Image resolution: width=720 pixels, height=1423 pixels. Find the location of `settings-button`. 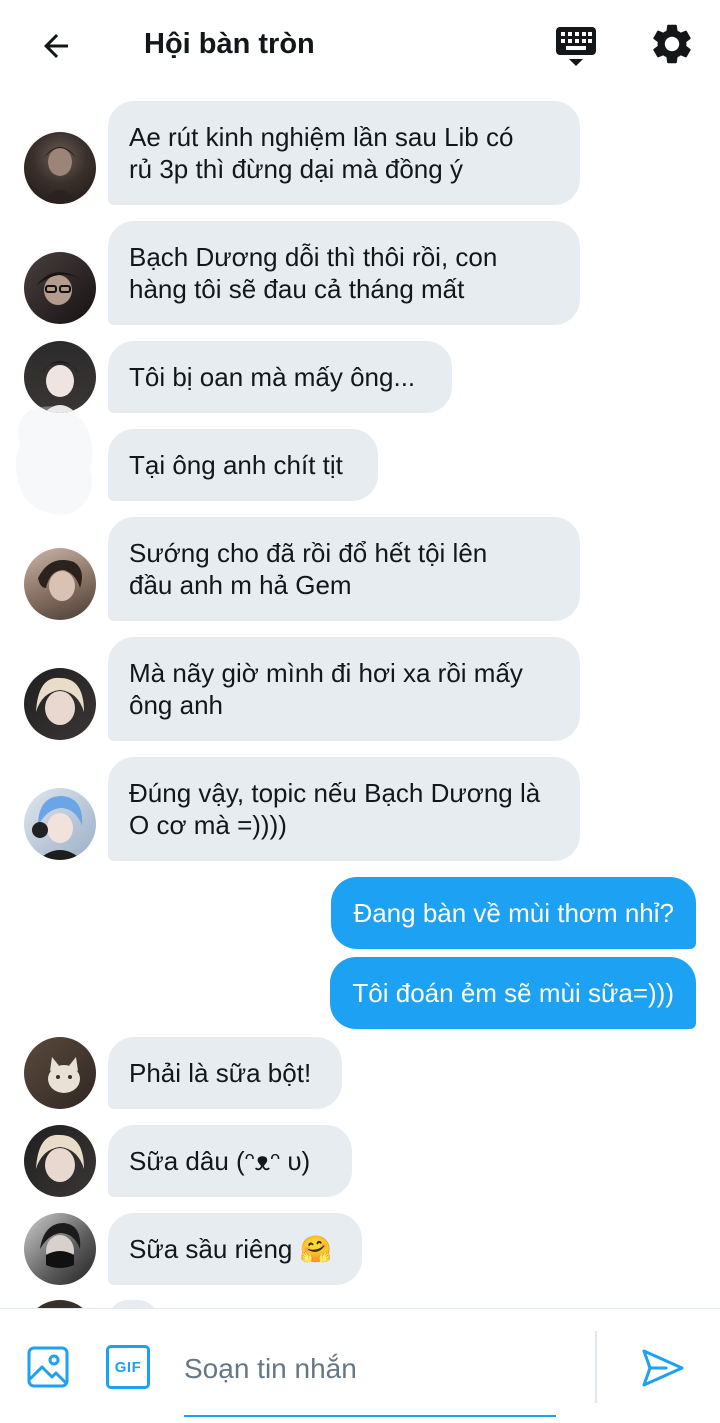

settings-button is located at coordinates (672, 44).